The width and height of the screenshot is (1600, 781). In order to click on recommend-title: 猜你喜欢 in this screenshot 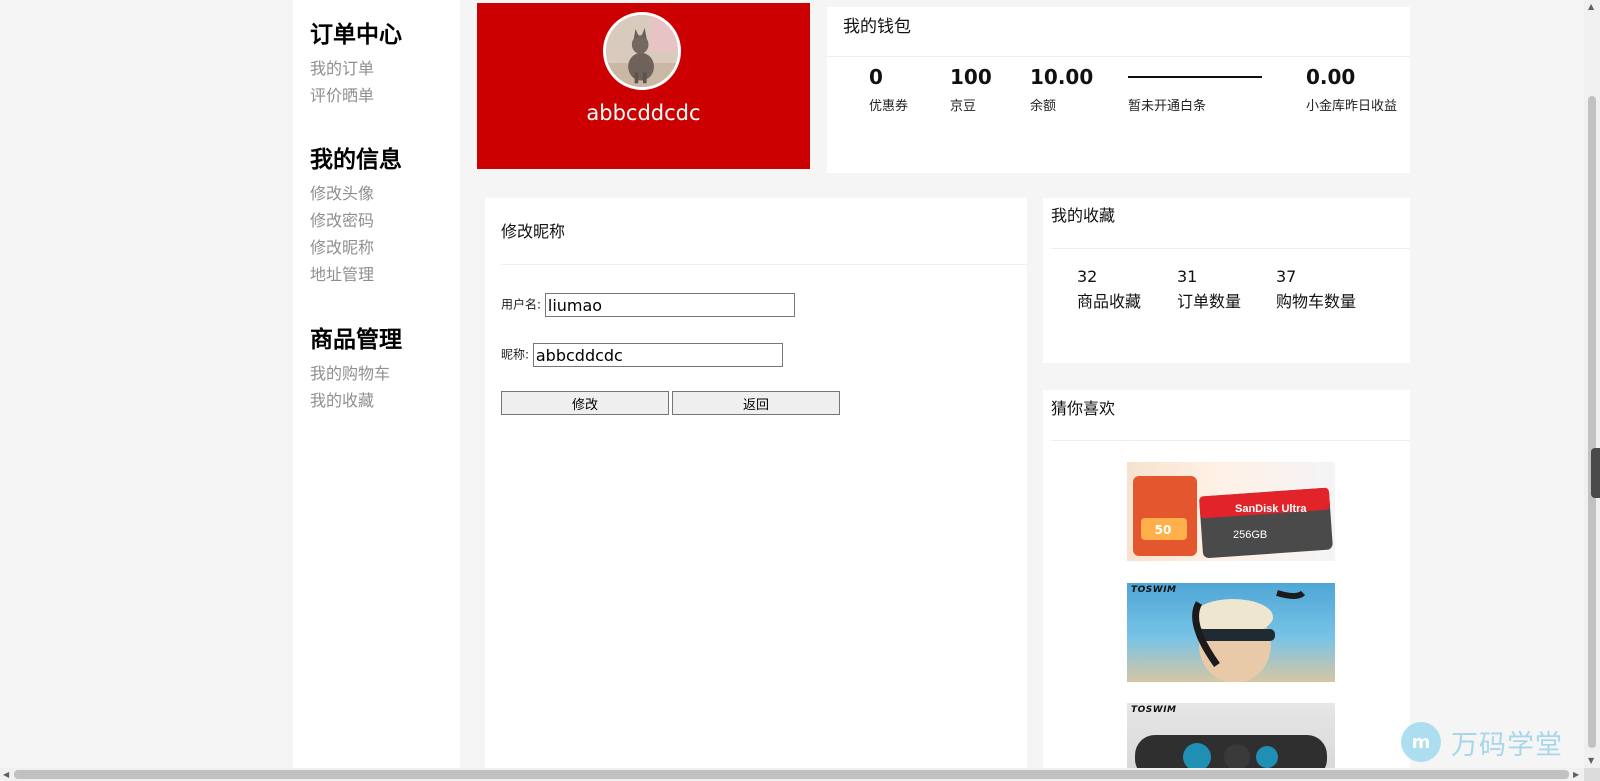, I will do `click(1230, 415)`.